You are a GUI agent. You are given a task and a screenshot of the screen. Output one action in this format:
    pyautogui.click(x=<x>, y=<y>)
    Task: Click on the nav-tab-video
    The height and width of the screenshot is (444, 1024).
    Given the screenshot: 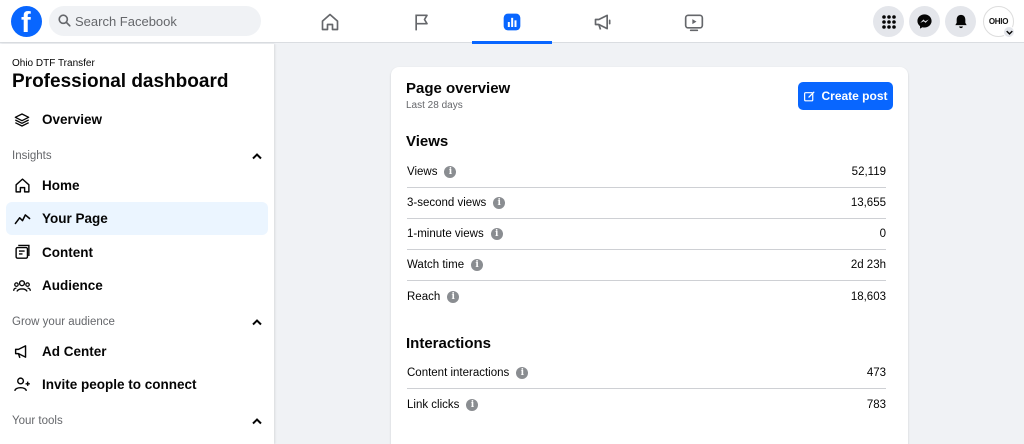 What is the action you would take?
    pyautogui.click(x=694, y=21)
    